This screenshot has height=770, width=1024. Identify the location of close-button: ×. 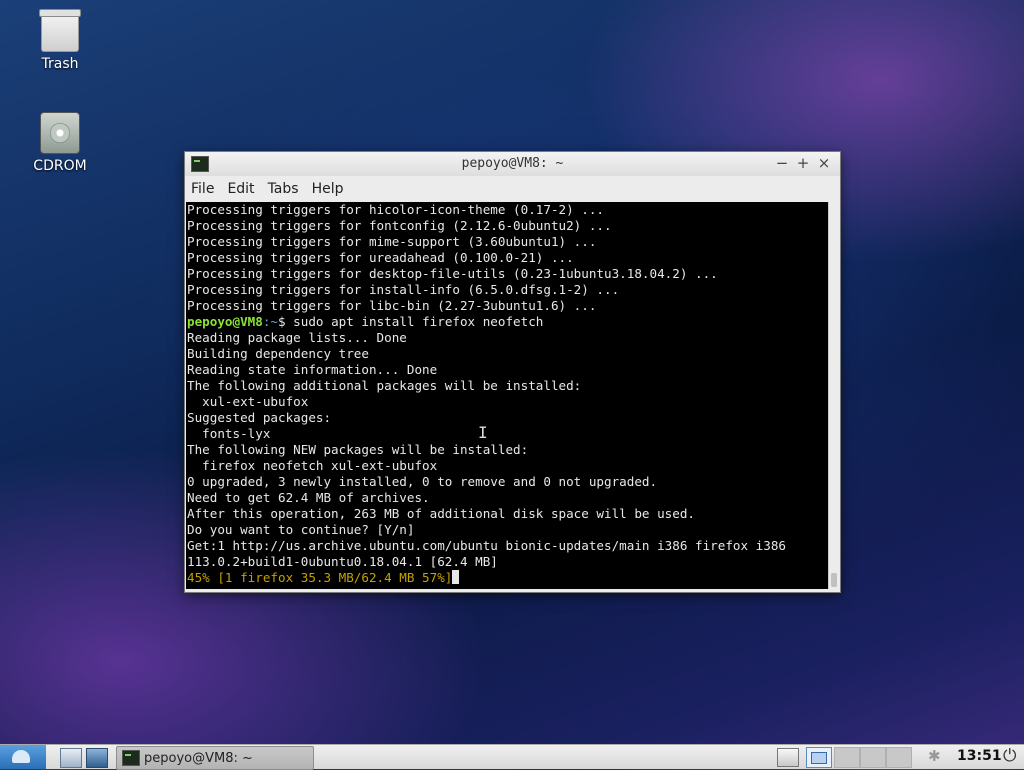
(824, 163).